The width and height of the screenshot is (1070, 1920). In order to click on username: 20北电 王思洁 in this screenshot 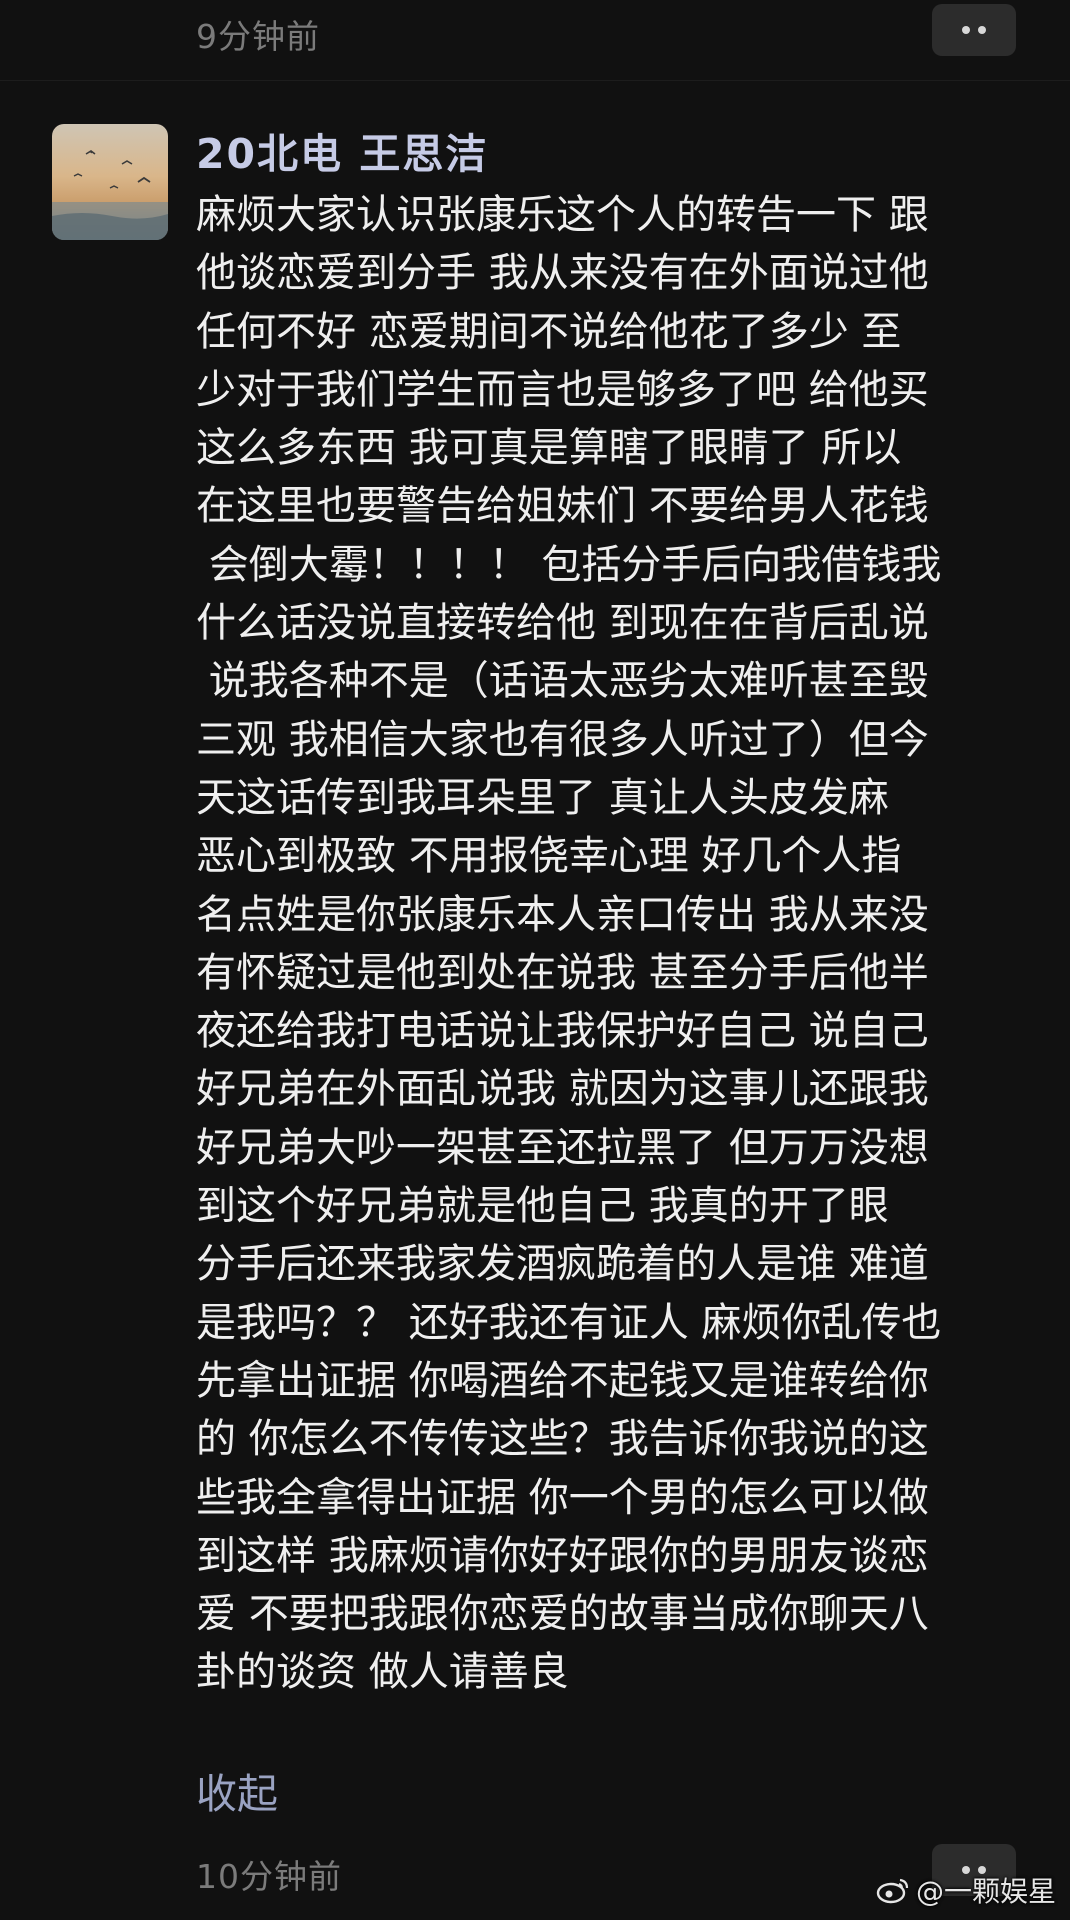, I will do `click(342, 150)`.